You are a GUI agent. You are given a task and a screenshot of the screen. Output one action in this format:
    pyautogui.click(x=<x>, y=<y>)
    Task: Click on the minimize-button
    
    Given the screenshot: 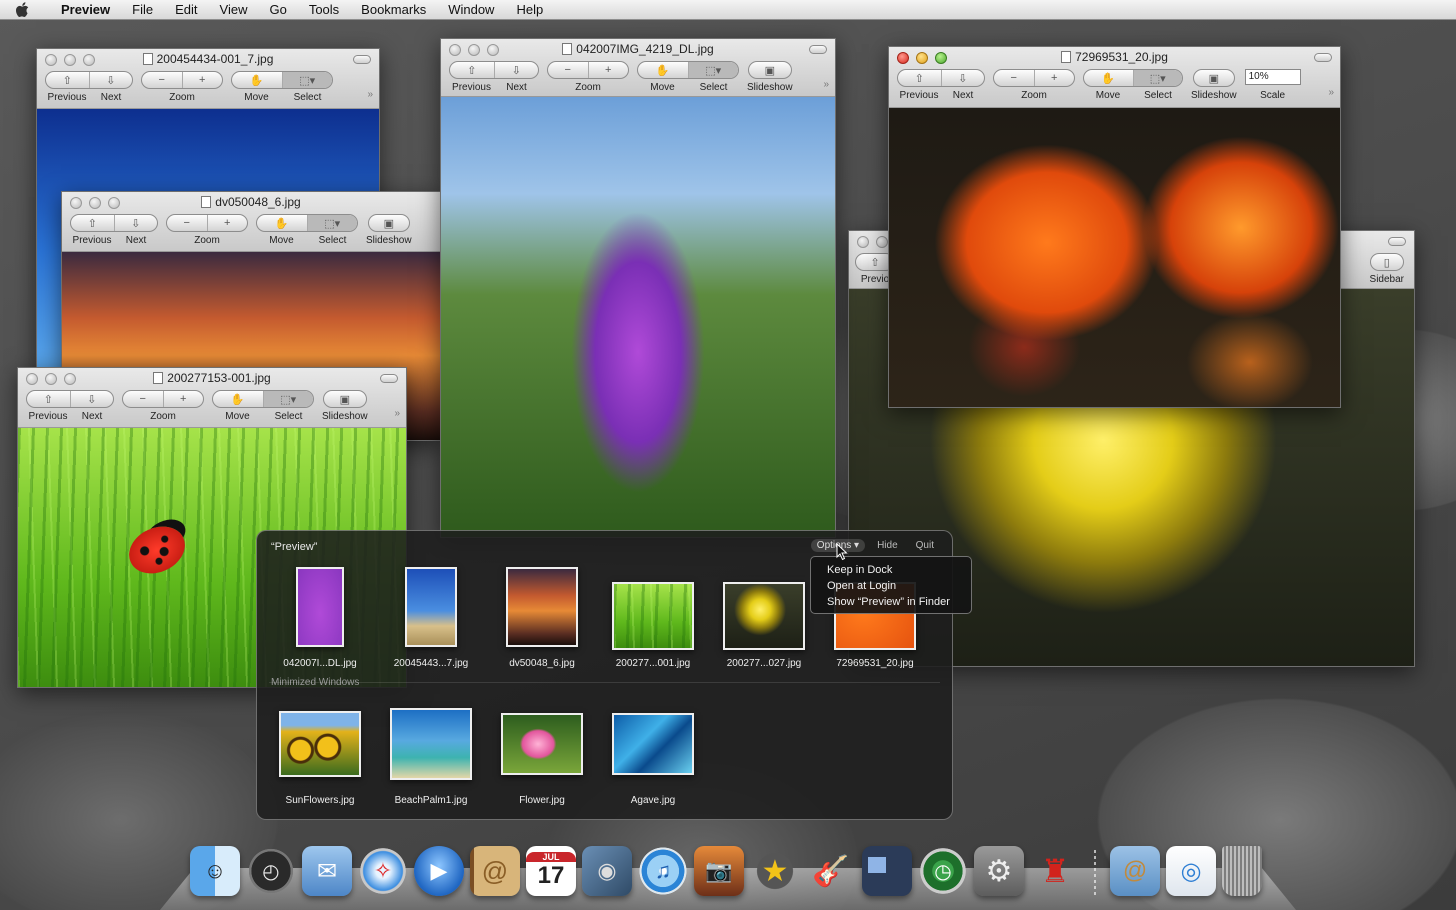 What is the action you would take?
    pyautogui.click(x=882, y=242)
    